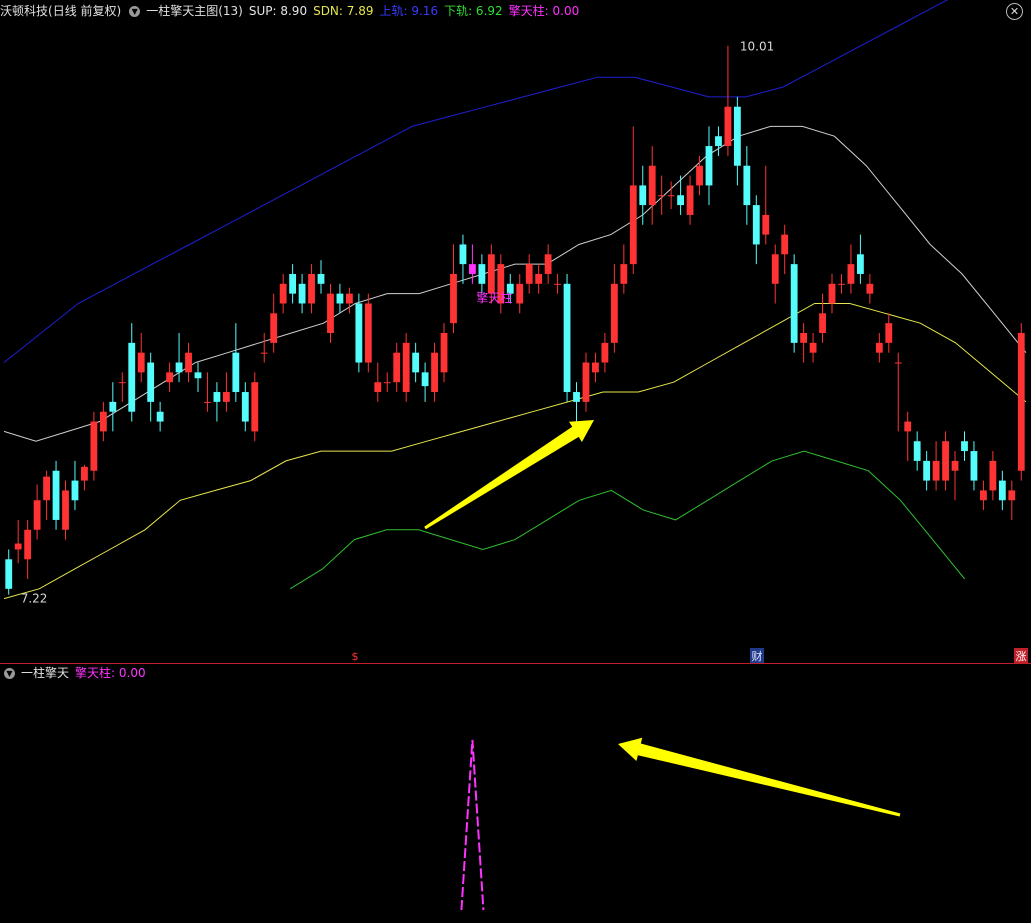 This screenshot has height=923, width=1031. Describe the element at coordinates (355, 656) in the screenshot. I see `marker-0: $` at that location.